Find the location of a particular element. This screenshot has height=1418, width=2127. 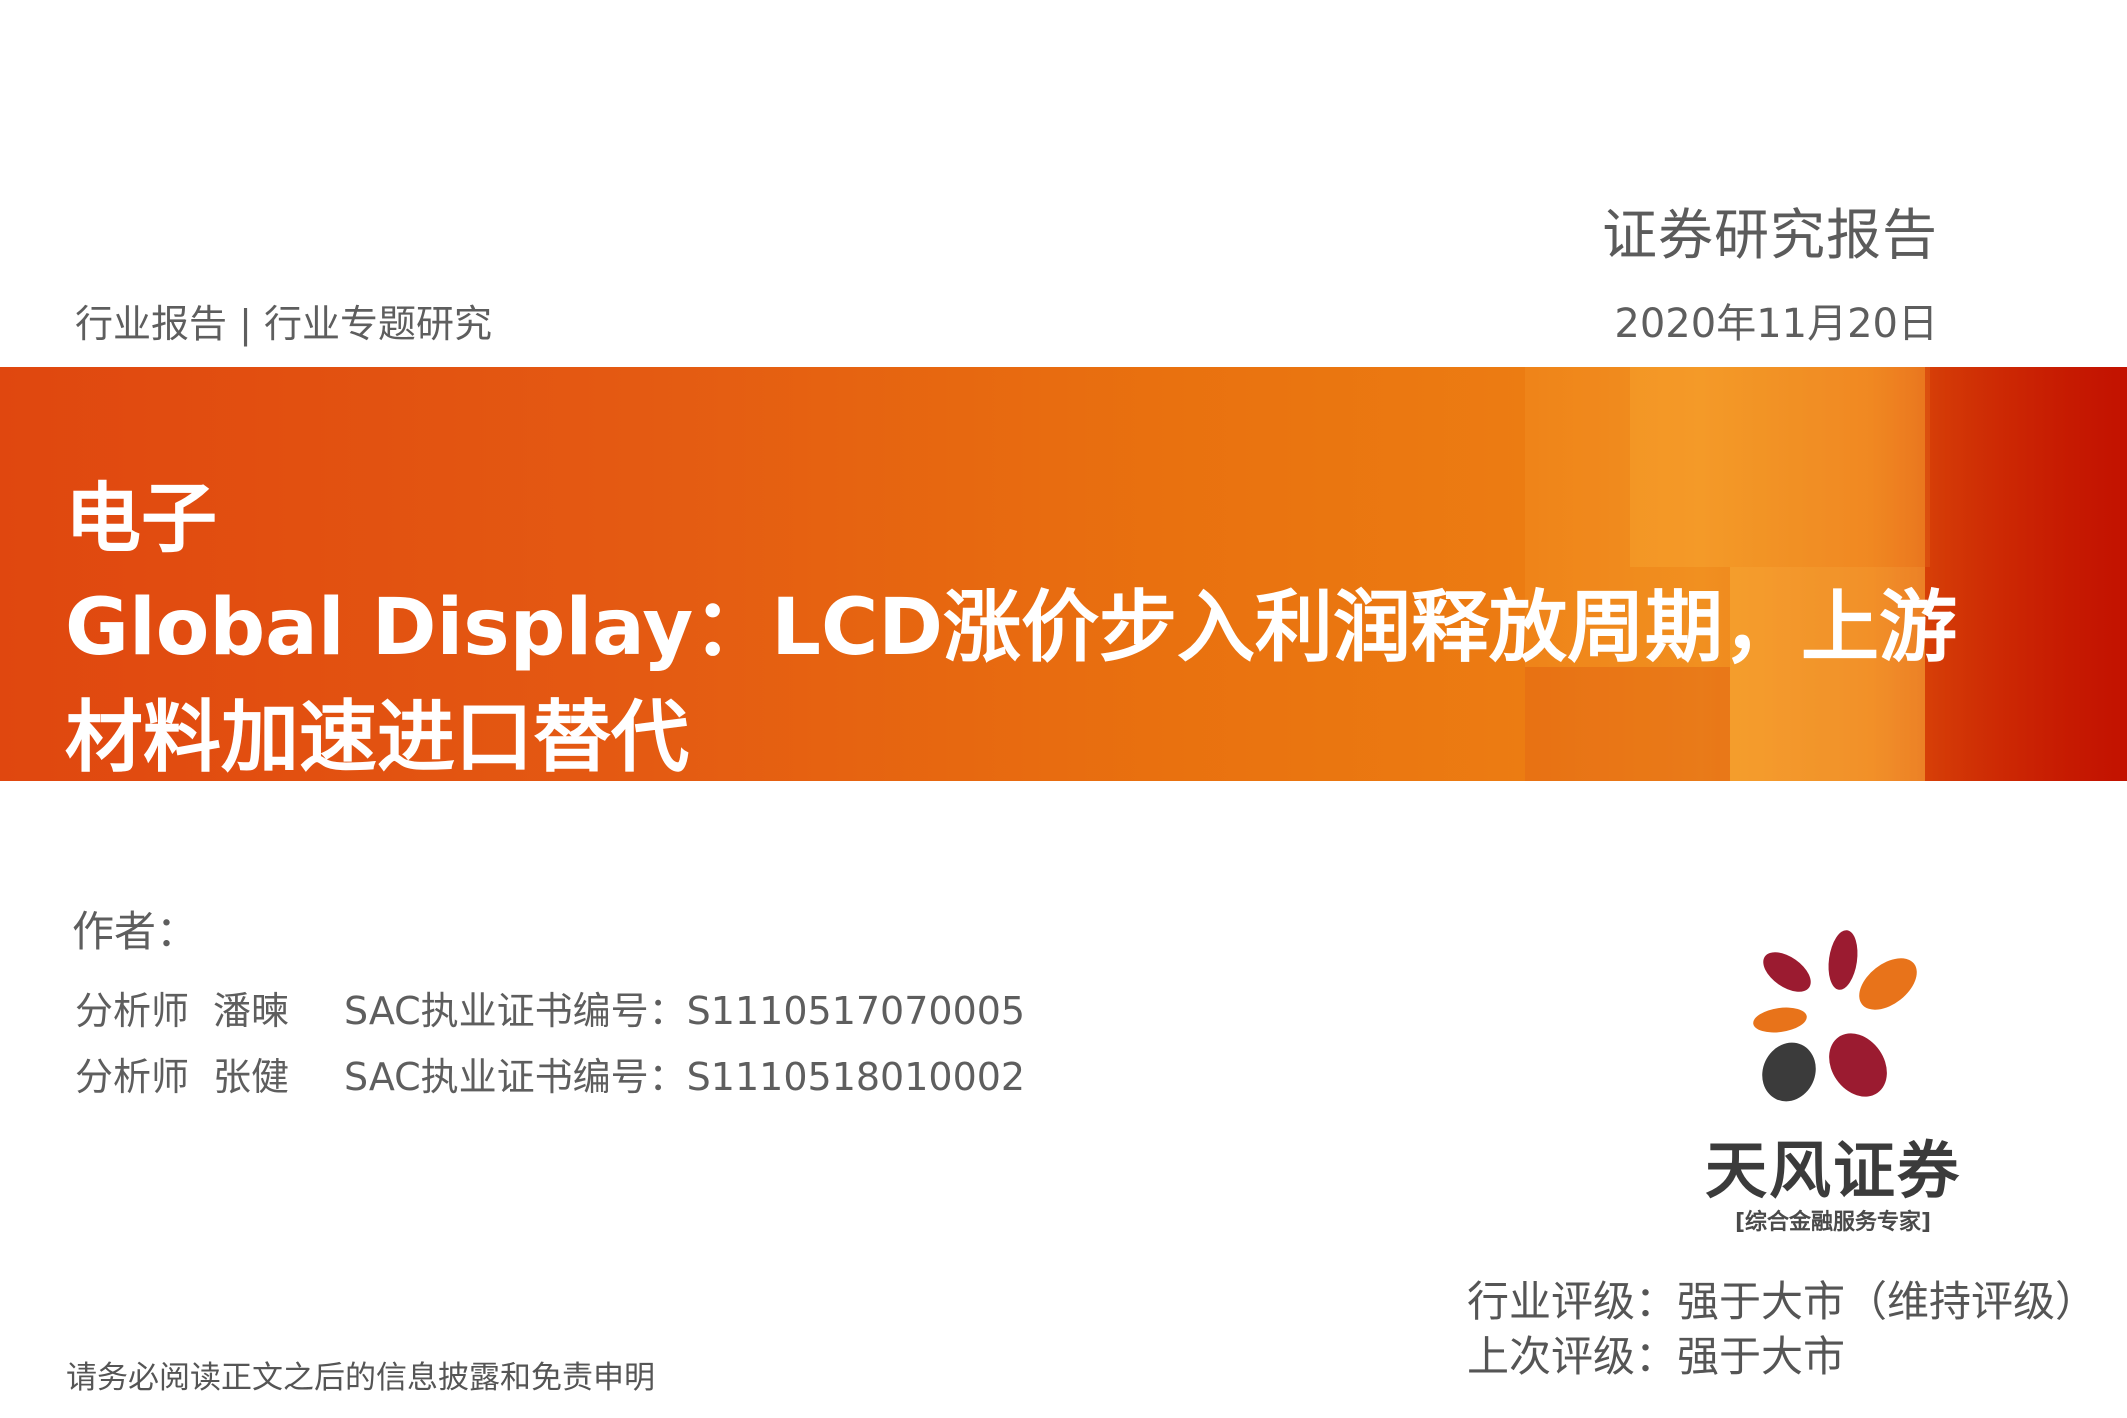

authors-label: 作者： is located at coordinates (135, 931).